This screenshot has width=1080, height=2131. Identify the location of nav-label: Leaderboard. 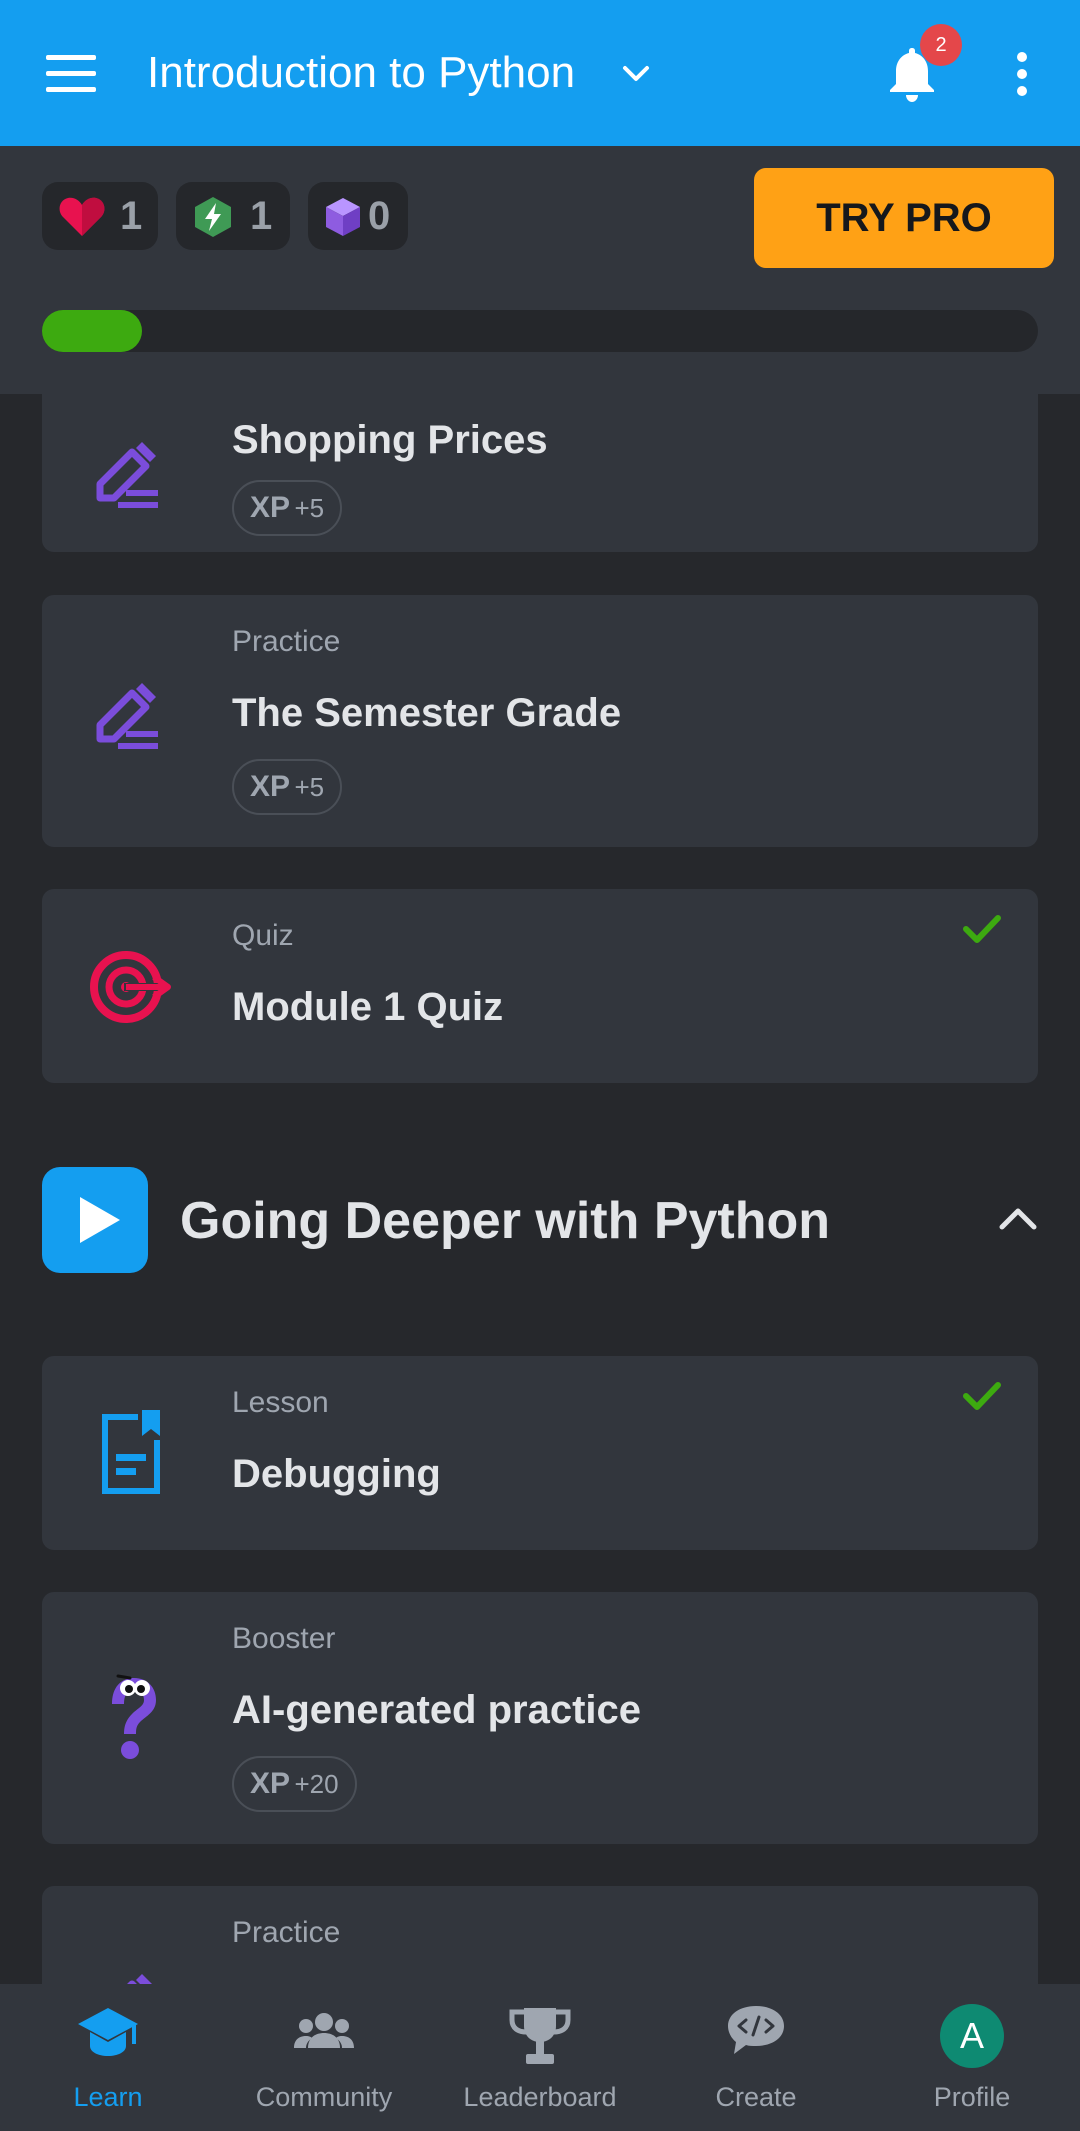
(540, 2097).